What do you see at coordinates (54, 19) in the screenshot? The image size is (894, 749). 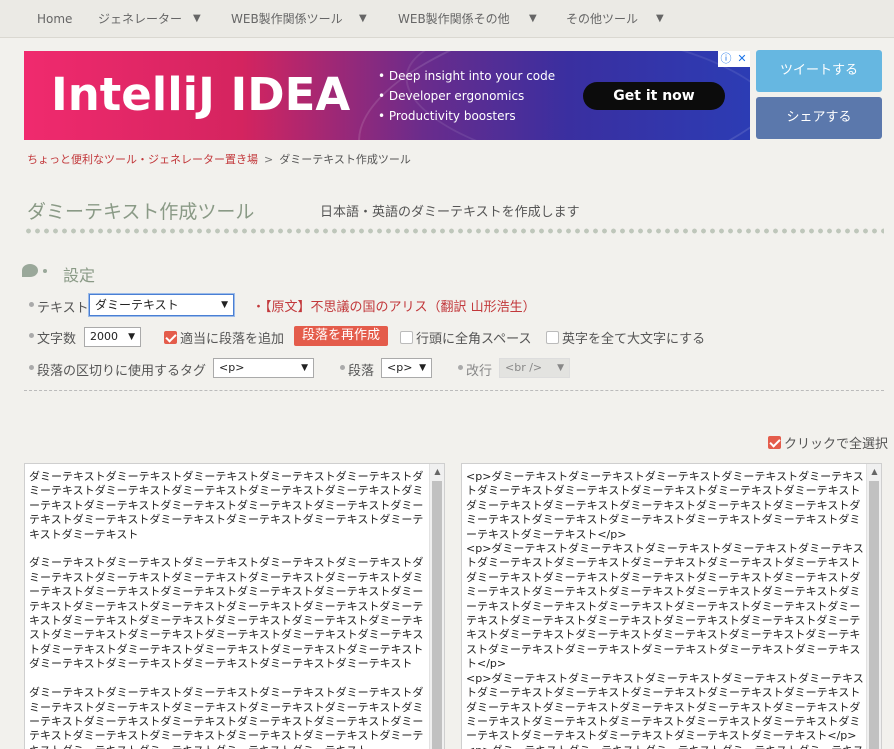 I see `nav-home: Home` at bounding box center [54, 19].